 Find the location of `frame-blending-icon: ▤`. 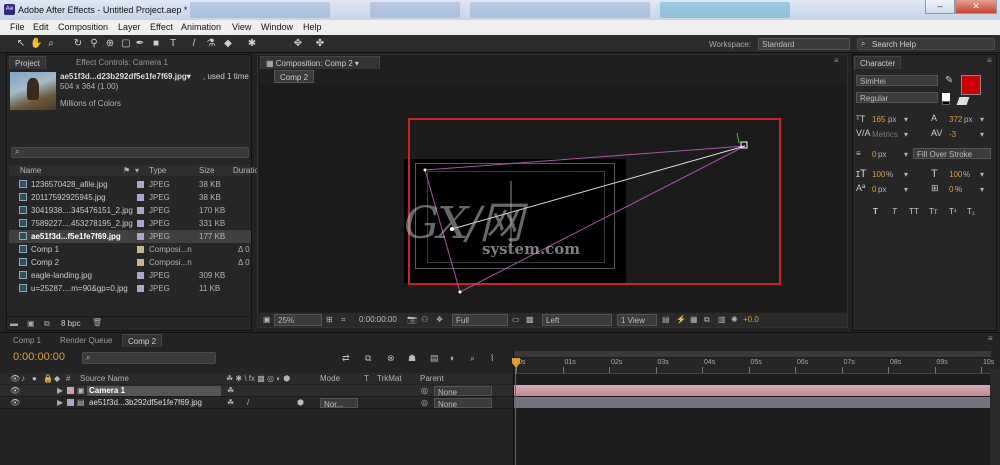

frame-blending-icon: ▤ is located at coordinates (434, 358).